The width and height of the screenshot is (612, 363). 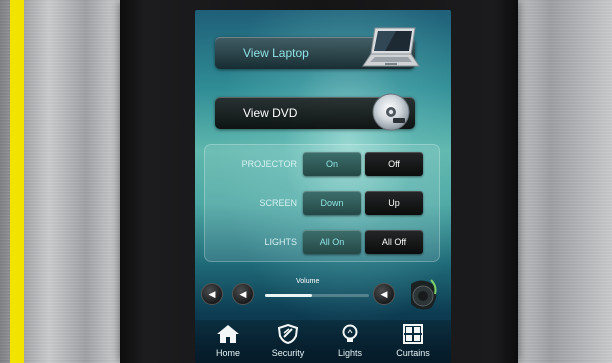 I want to click on home-icon, so click(x=228, y=334).